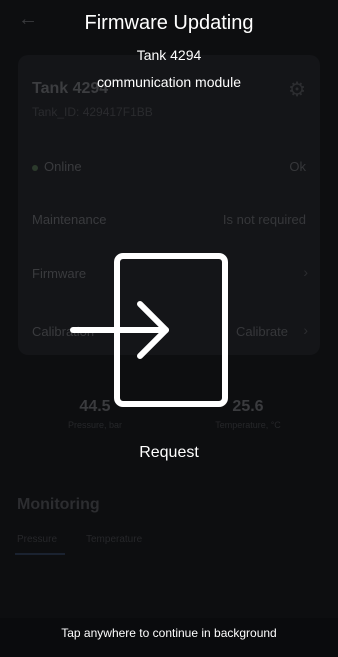 Image resolution: width=338 pixels, height=657 pixels. What do you see at coordinates (264, 219) in the screenshot?
I see `row-maintenance-value: Is not required` at bounding box center [264, 219].